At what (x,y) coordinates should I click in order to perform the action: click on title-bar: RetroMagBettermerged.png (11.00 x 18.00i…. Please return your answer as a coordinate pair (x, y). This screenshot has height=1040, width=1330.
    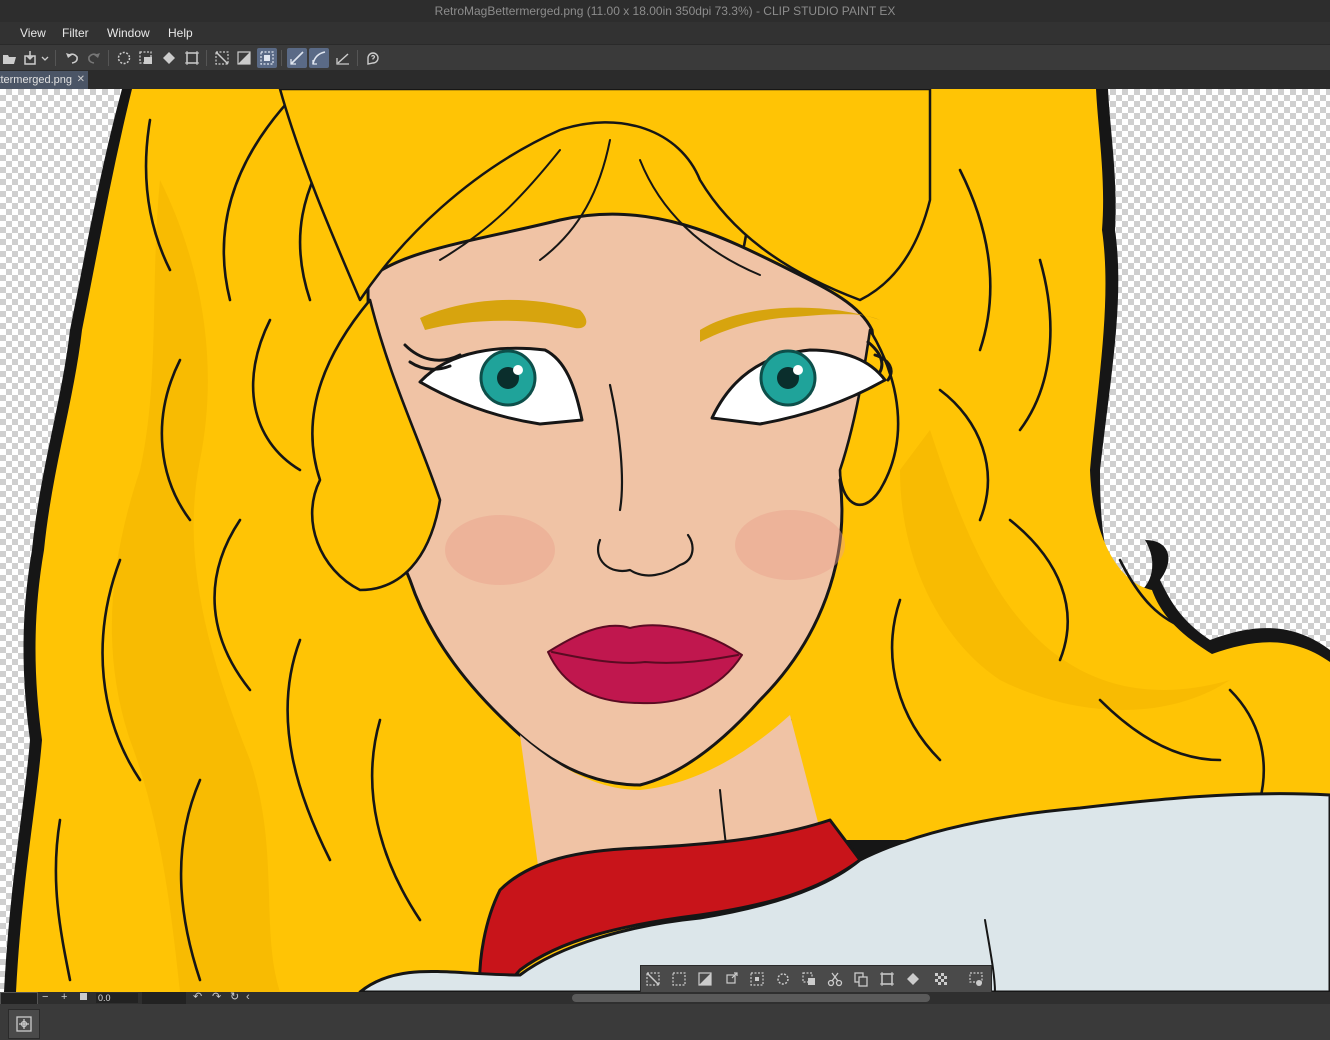
    Looking at the image, I should click on (665, 11).